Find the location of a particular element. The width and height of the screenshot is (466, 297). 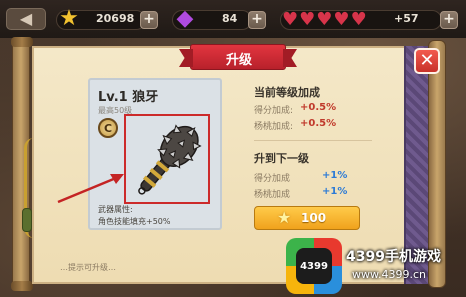

add-gold-button: + is located at coordinates (149, 20).